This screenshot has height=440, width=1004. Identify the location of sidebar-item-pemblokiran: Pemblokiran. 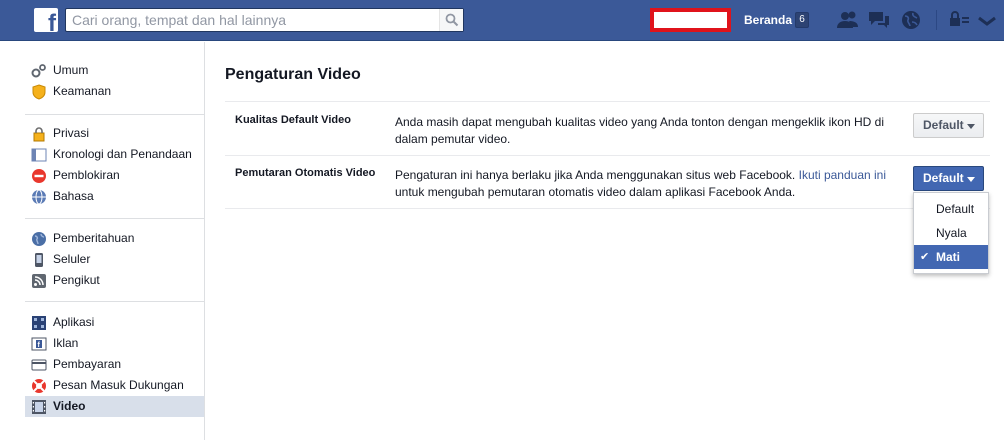
(114, 175).